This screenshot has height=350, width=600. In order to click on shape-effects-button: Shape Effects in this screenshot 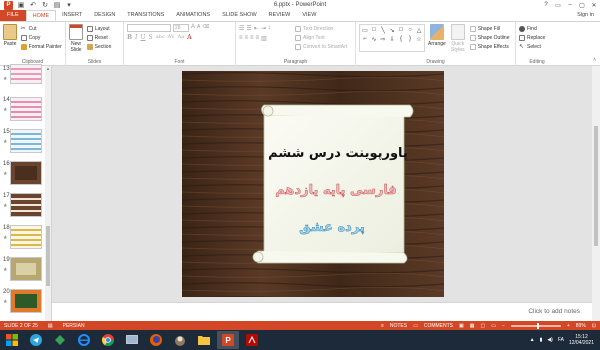, I will do `click(489, 46)`.